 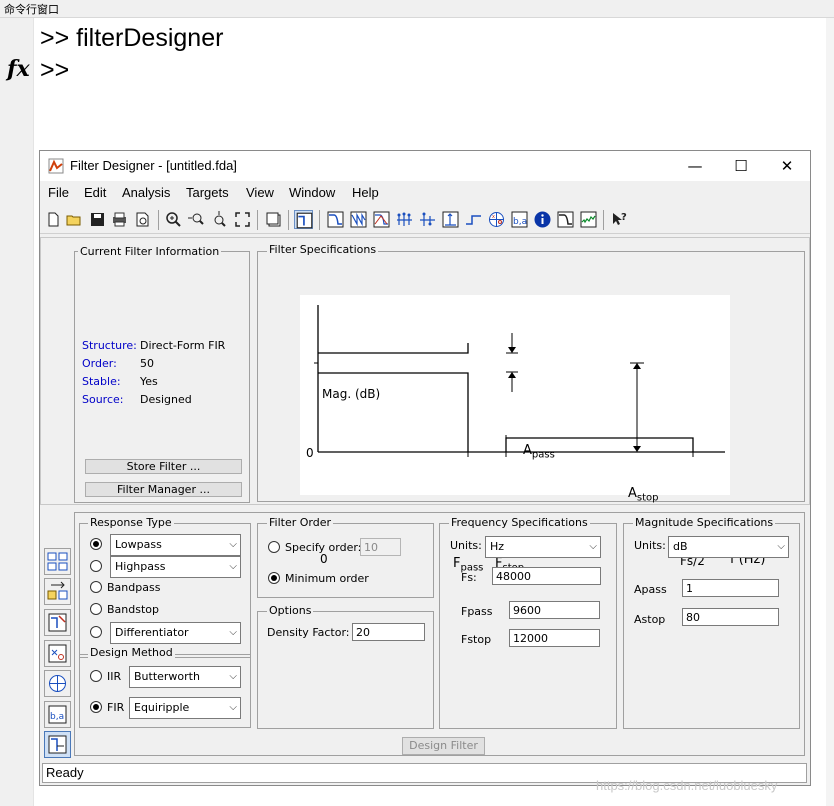 What do you see at coordinates (473, 219) in the screenshot?
I see `step-response-icon` at bounding box center [473, 219].